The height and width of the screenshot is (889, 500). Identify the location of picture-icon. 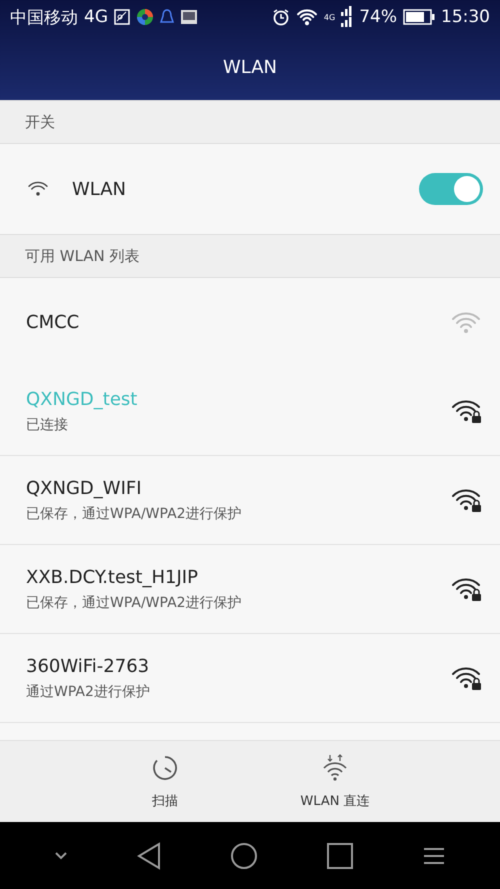
(122, 17).